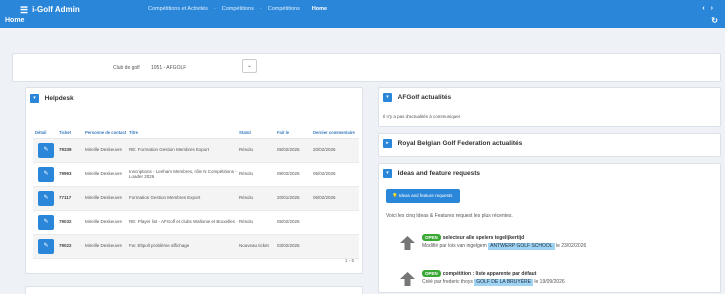 This screenshot has width=725, height=294. I want to click on rbgf-news-title: Royal Belgian Golf Federation actualités, so click(460, 143).